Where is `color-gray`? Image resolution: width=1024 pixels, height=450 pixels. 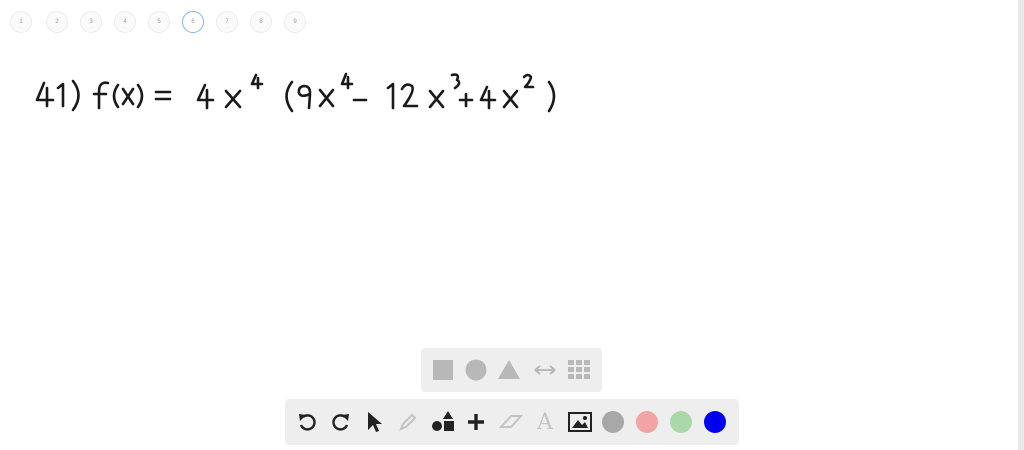
color-gray is located at coordinates (613, 422).